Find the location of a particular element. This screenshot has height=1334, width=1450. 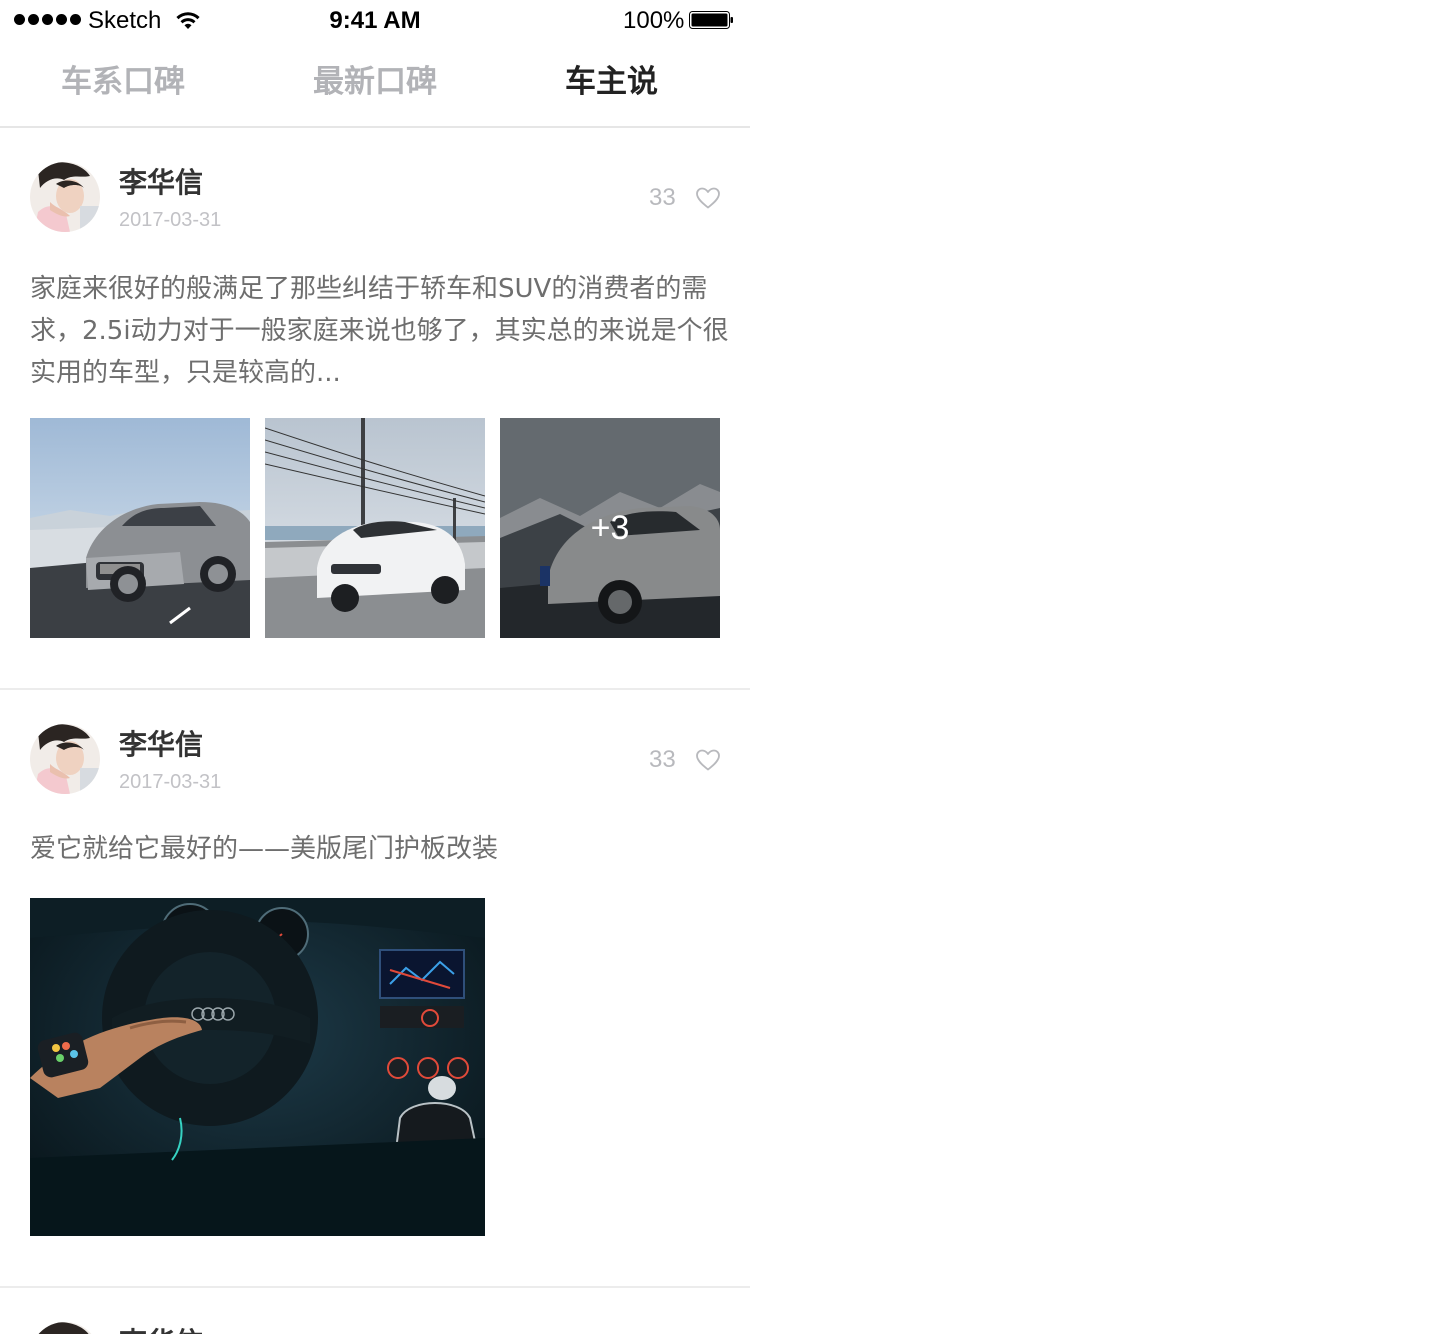

status-bar: Sketch 9:41 AM 100% is located at coordinates (375, 20).